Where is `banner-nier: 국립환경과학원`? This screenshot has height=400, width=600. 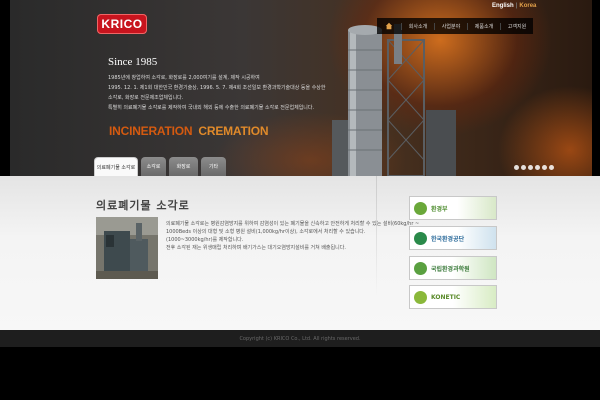
banner-nier: 국립환경과학원 is located at coordinates (453, 268).